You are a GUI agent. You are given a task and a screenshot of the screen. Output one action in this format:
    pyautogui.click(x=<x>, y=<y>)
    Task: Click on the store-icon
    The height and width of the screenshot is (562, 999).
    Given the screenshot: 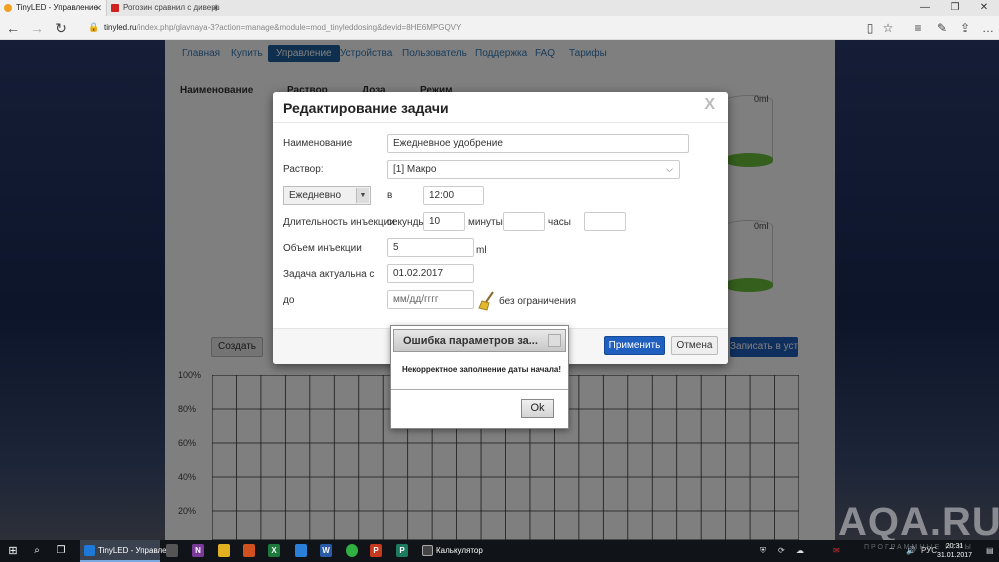 What is the action you would take?
    pyautogui.click(x=172, y=550)
    